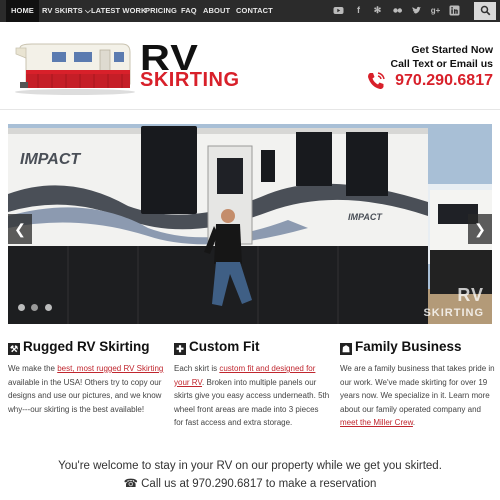 Image resolution: width=500 pixels, height=500 pixels. I want to click on nav-pricing: PRICING, so click(161, 11).